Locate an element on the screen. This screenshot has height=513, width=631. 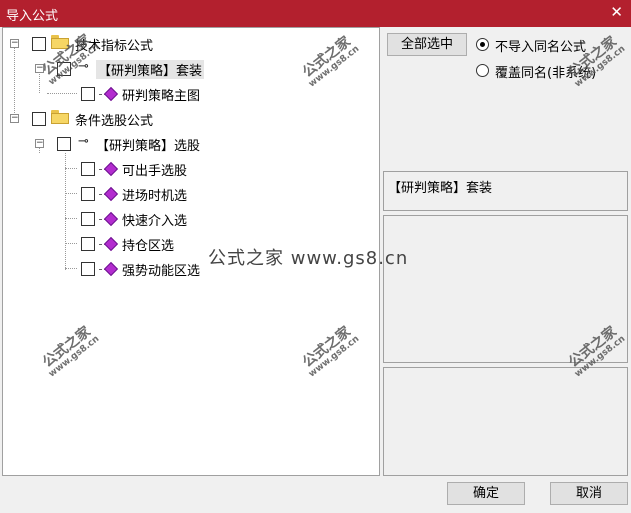
key-icon: ⊸ is located at coordinates (83, 141).